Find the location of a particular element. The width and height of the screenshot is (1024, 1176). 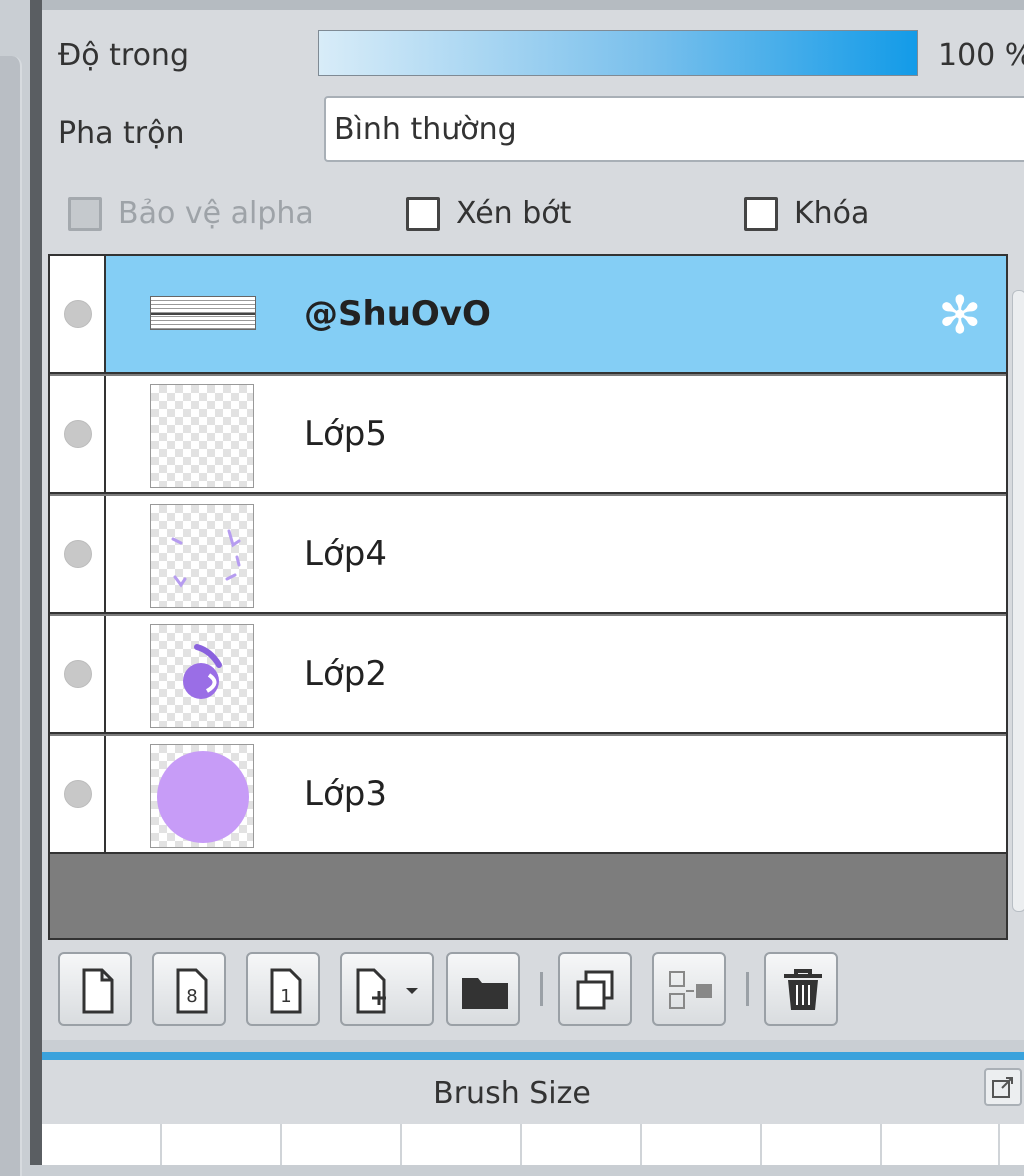

merge-down-button is located at coordinates (689, 989).